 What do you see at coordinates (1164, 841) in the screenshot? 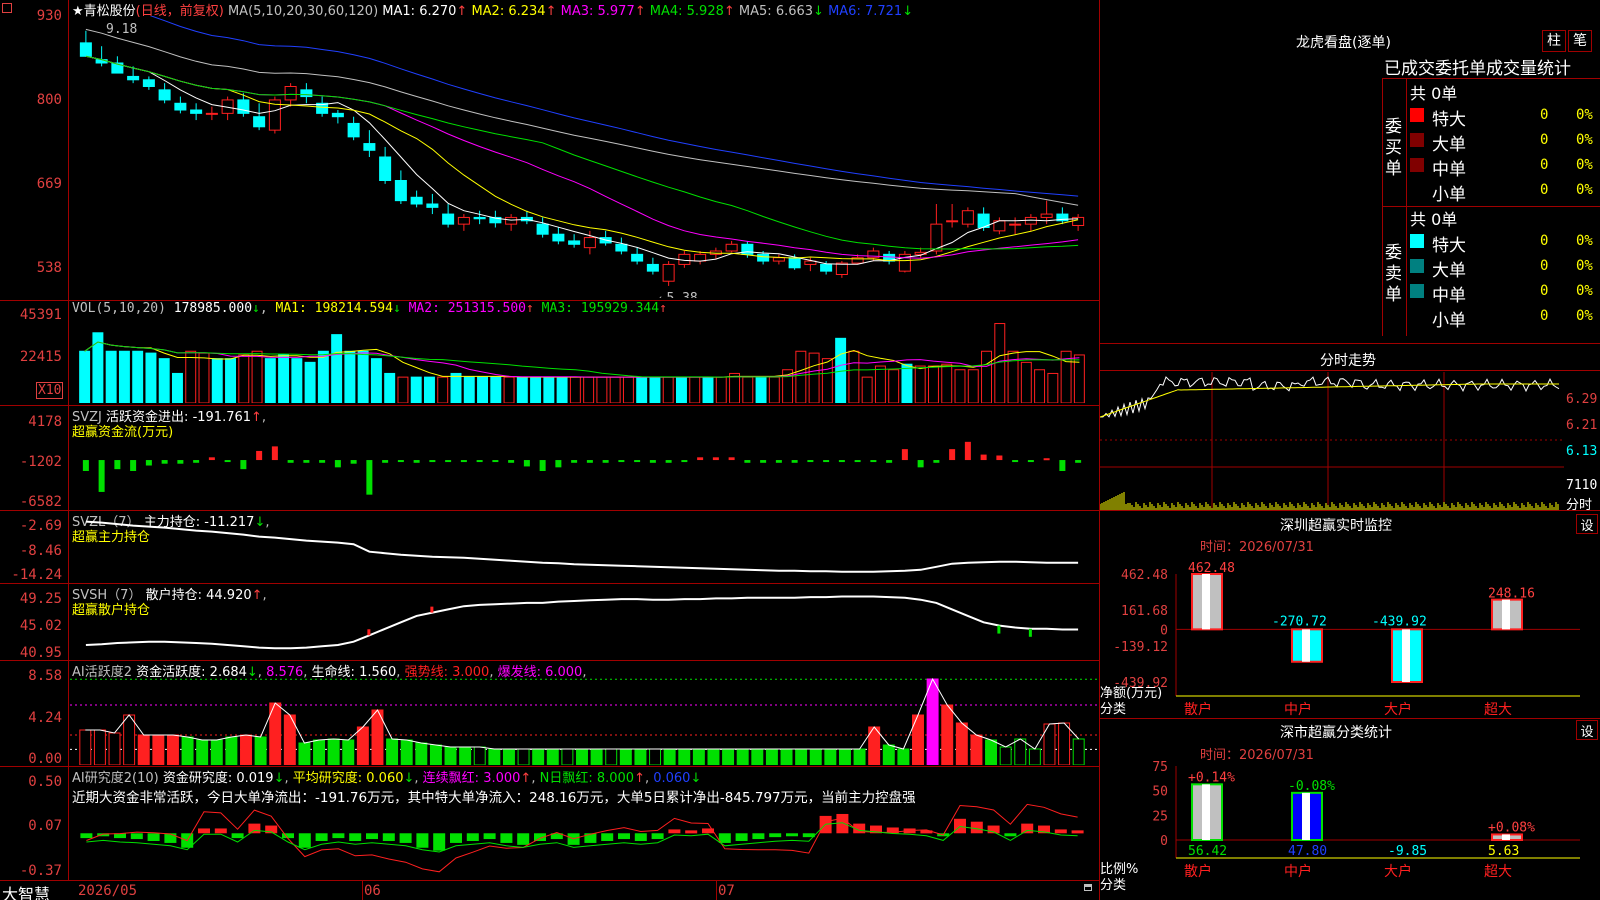
I see `sz-class-y-4: 0` at bounding box center [1164, 841].